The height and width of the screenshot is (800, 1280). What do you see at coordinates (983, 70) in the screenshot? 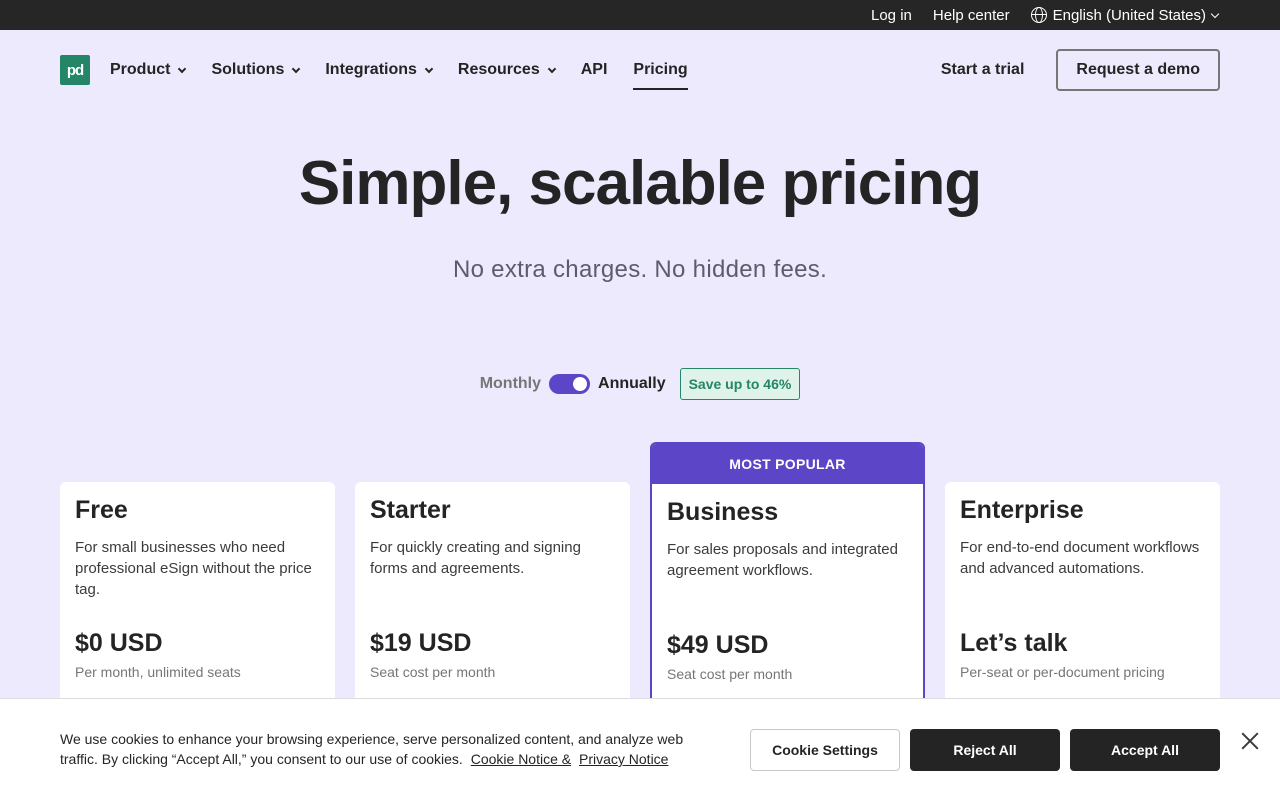
I see `start-trial-link: Start a trial` at bounding box center [983, 70].